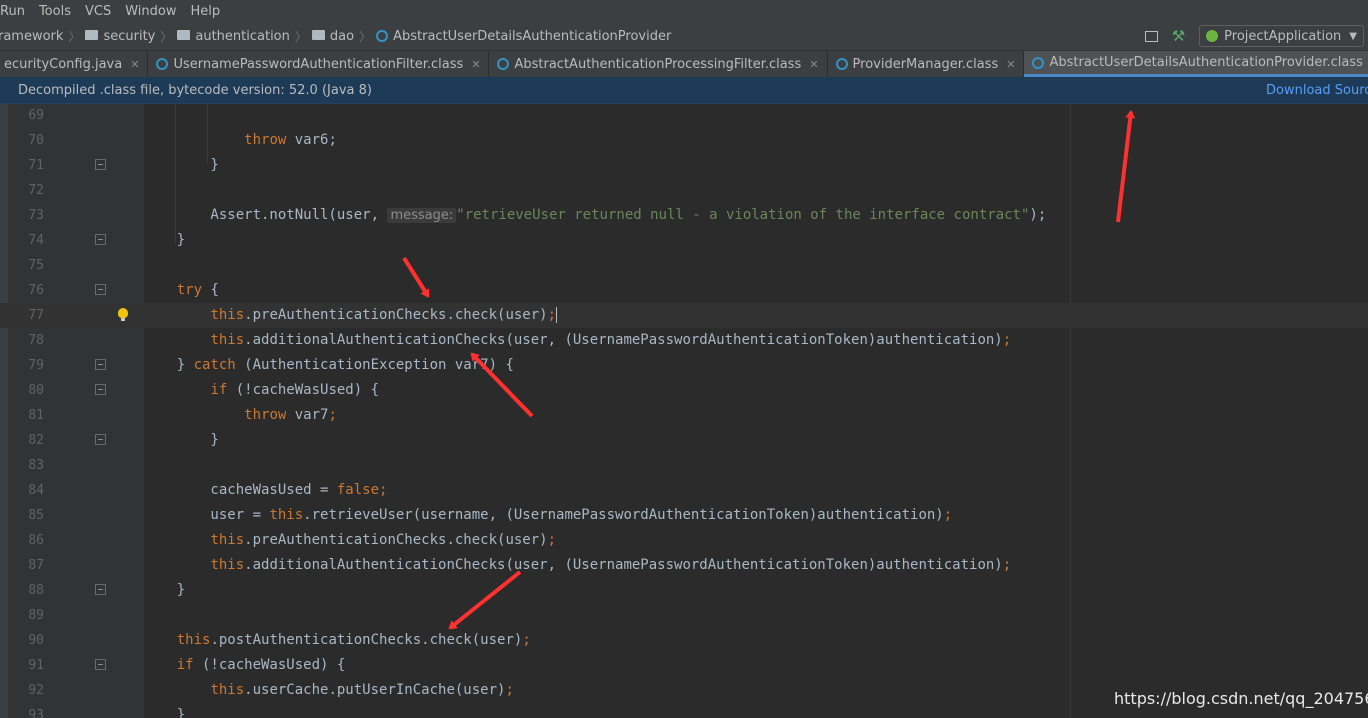 The height and width of the screenshot is (718, 1368). Describe the element at coordinates (684, 615) in the screenshot. I see `code-line: 89` at that location.